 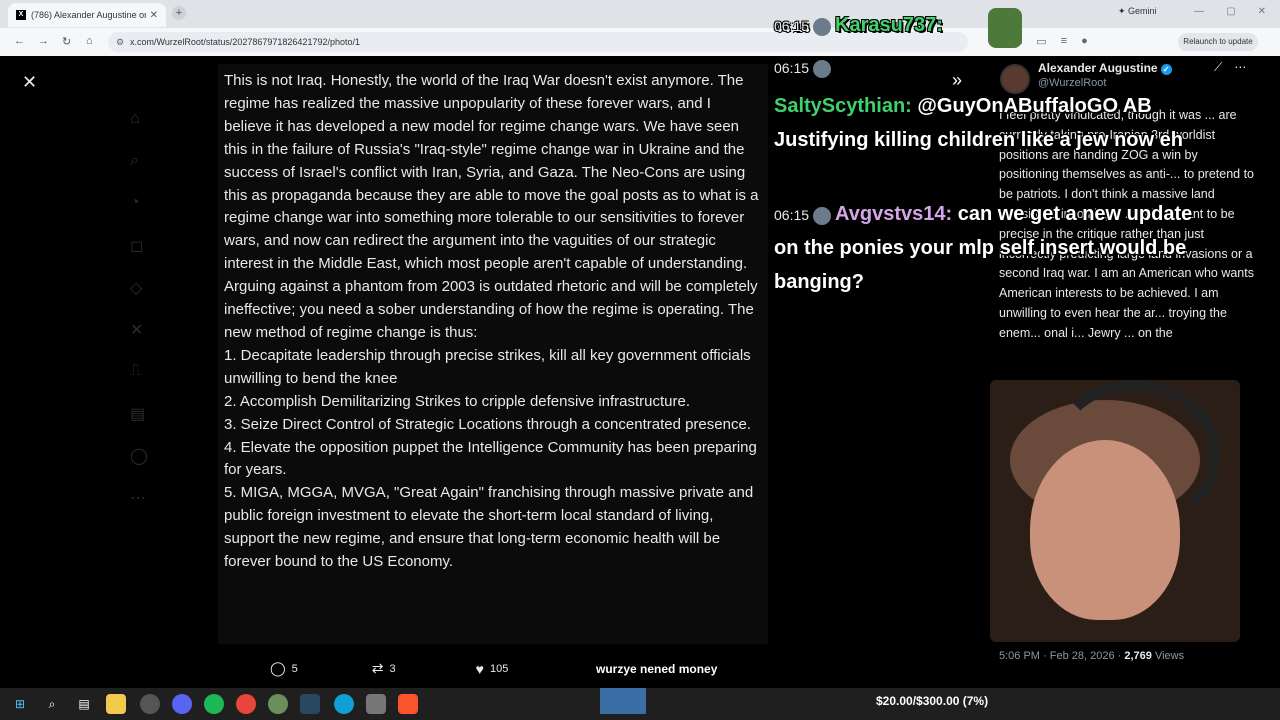 What do you see at coordinates (1041, 41) in the screenshot?
I see `sidepanel-icon: ▭` at bounding box center [1041, 41].